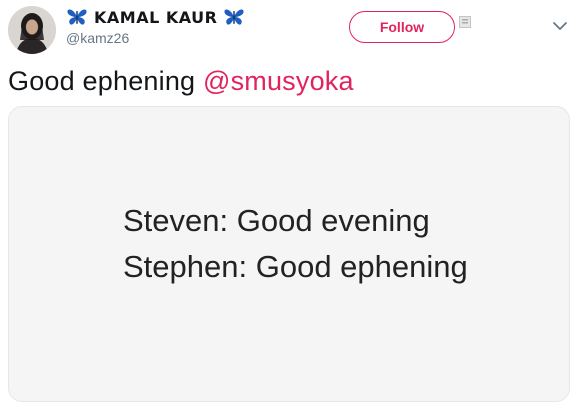  I want to click on tweet-text: Good ephening @smusyoka, so click(181, 81).